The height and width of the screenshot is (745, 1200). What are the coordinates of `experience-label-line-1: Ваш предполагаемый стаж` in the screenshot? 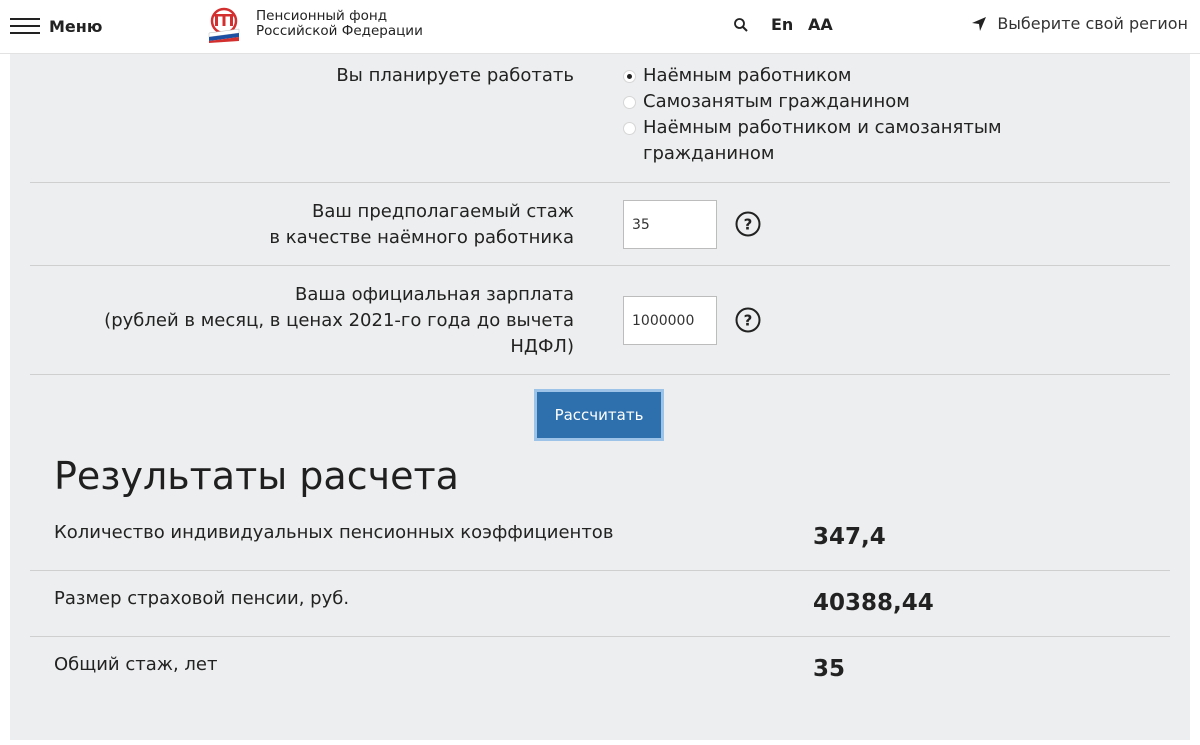 It's located at (442, 211).